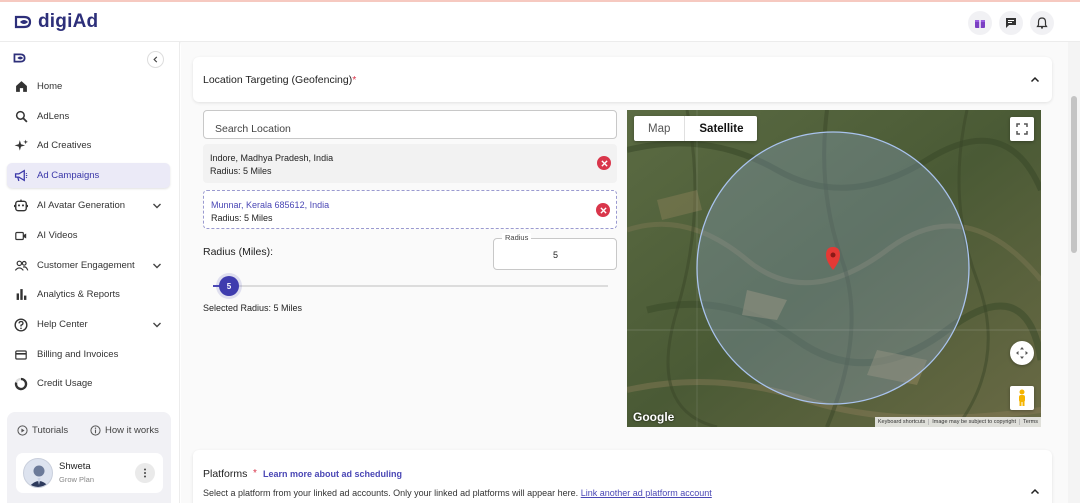  I want to click on gift-icon, so click(980, 24).